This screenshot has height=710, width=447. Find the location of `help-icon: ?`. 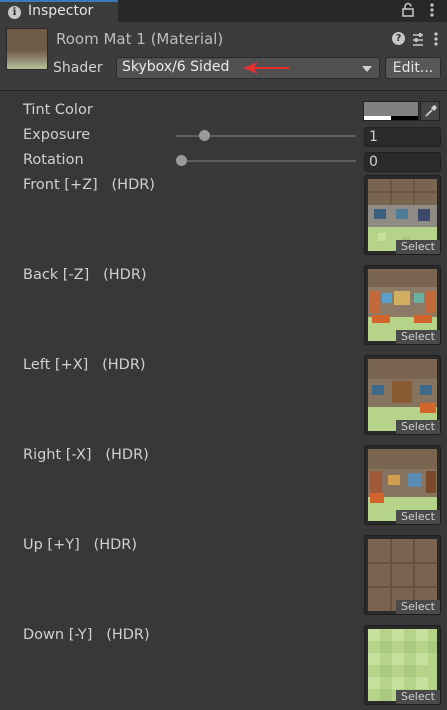

help-icon: ? is located at coordinates (398, 38).